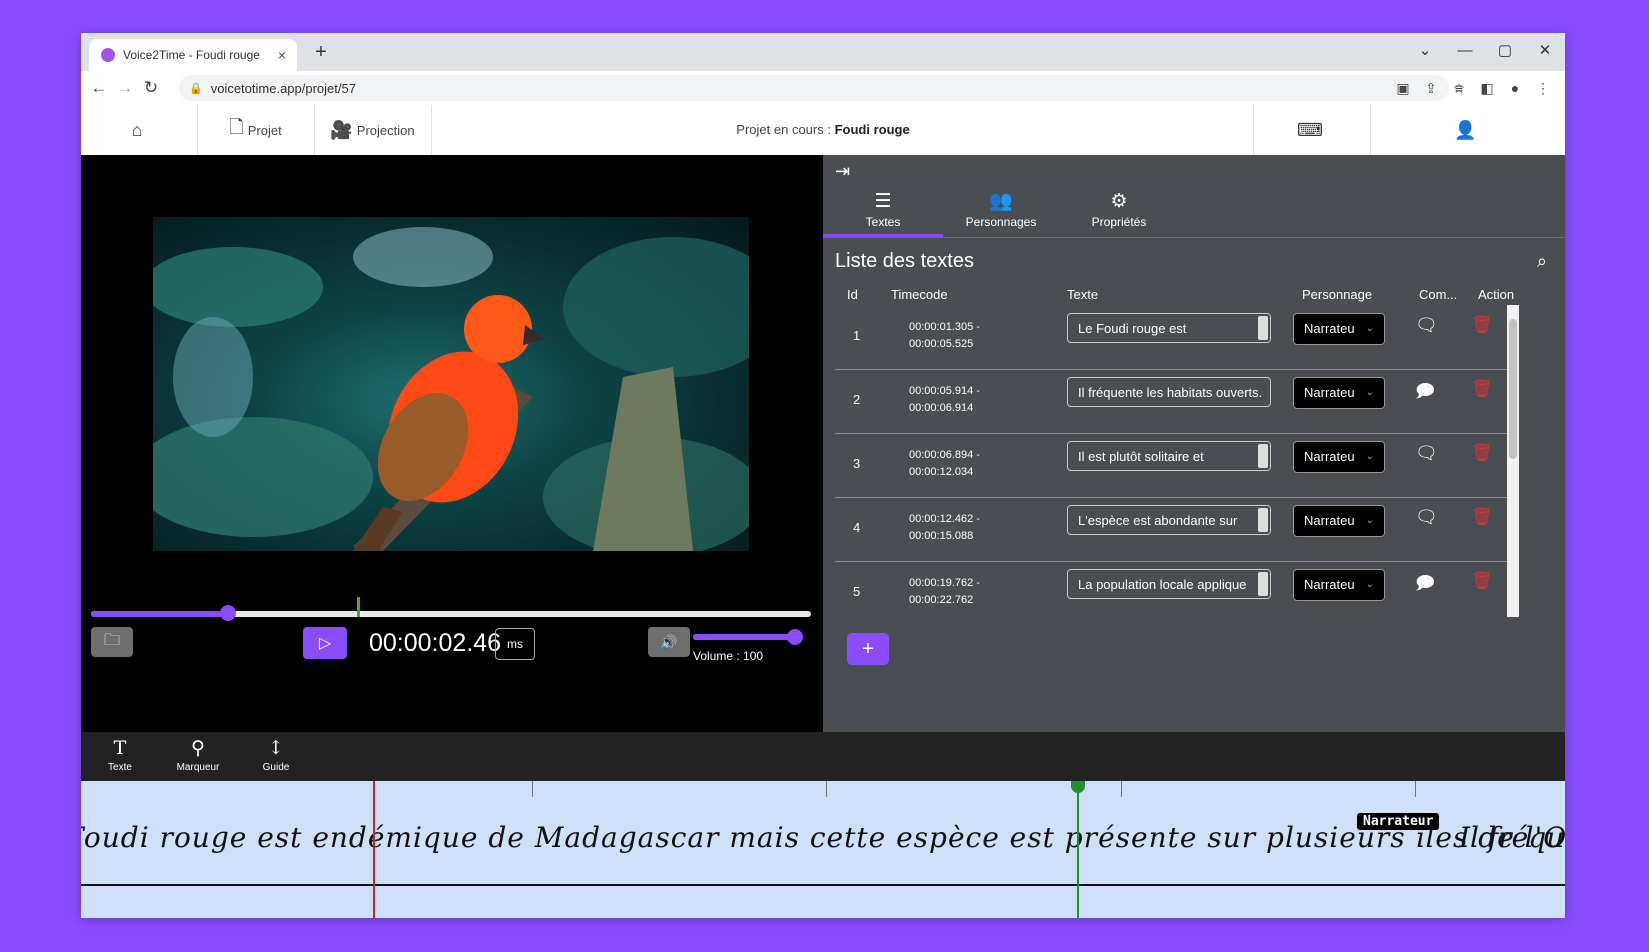 Image resolution: width=1649 pixels, height=952 pixels. Describe the element at coordinates (227, 613) in the screenshot. I see `seek-handle` at that location.